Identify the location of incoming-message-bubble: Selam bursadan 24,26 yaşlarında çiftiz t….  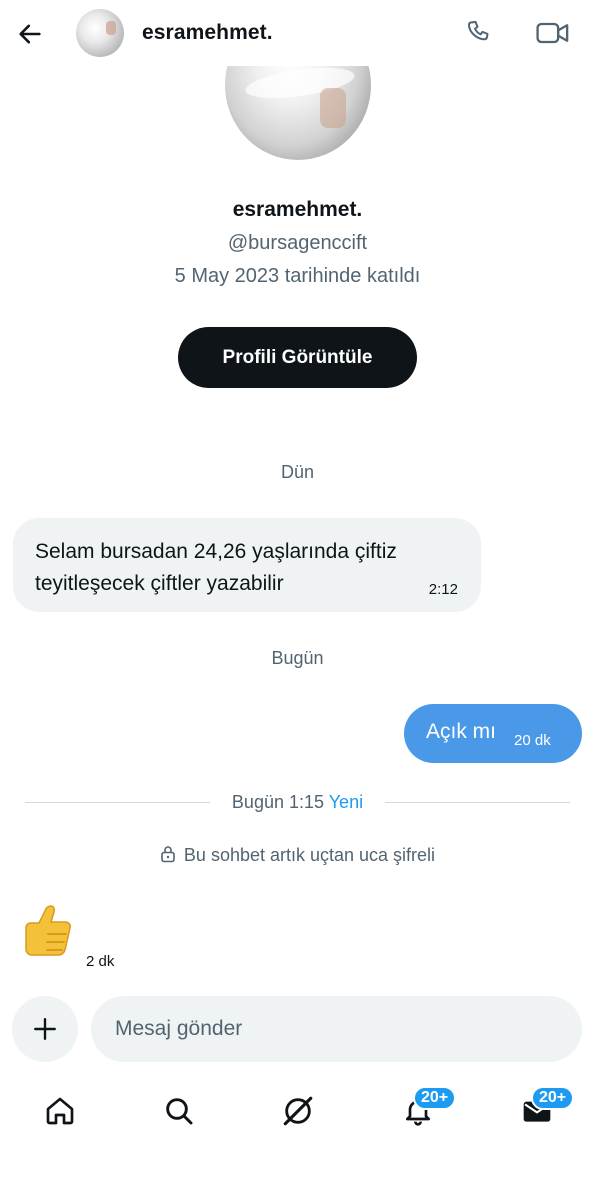
(247, 565).